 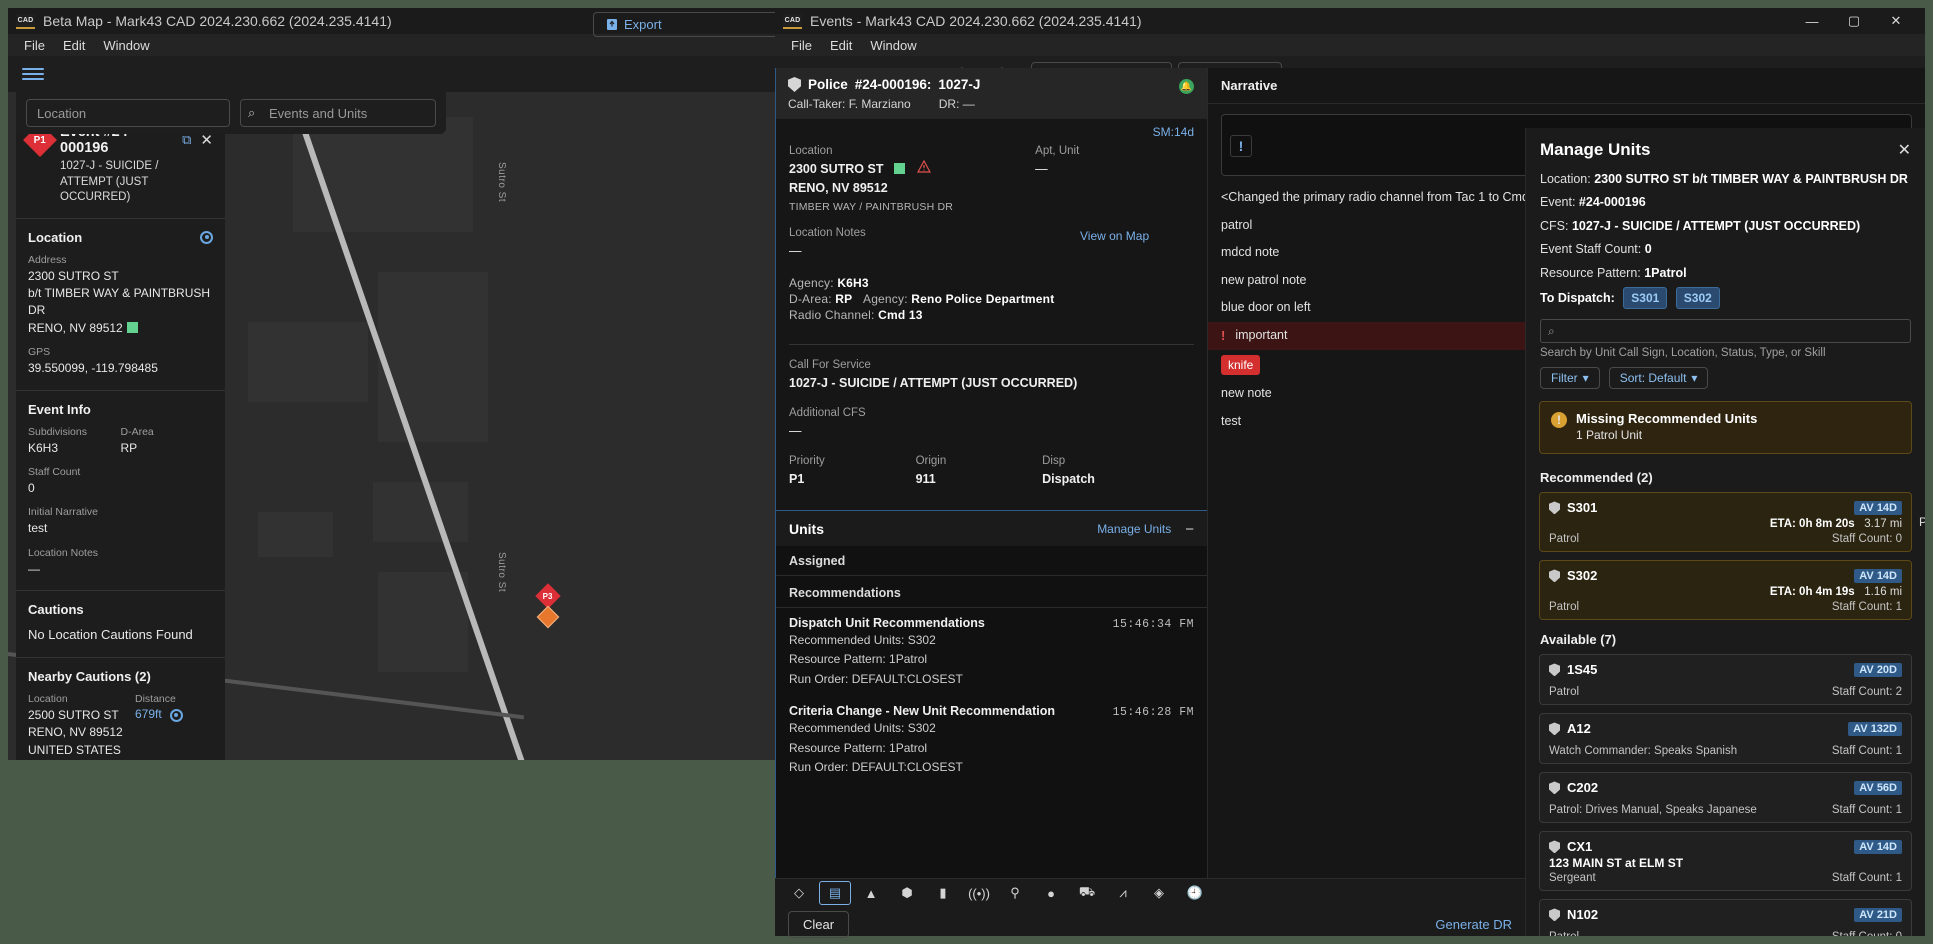 What do you see at coordinates (128, 113) in the screenshot?
I see `location-input` at bounding box center [128, 113].